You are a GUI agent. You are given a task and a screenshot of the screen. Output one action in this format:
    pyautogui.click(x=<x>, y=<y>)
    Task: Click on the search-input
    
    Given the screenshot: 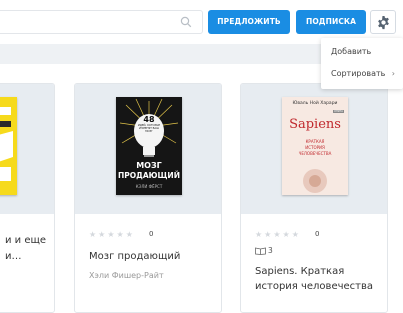 What is the action you would take?
    pyautogui.click(x=101, y=22)
    